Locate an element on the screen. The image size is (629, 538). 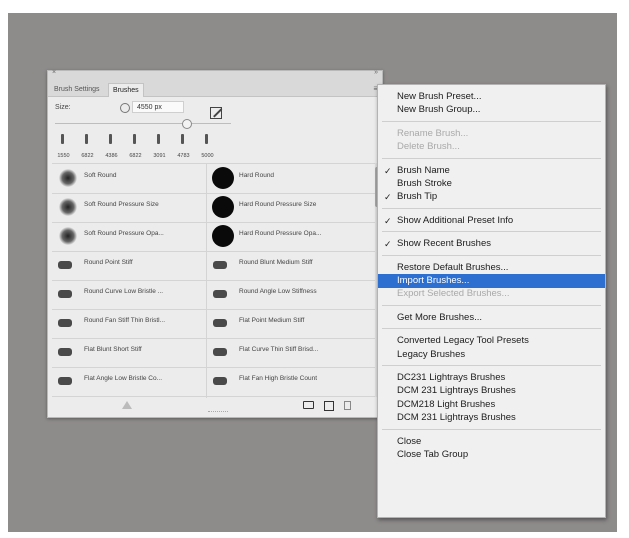
menu-item: Converted Legacy Tool Presets is located at coordinates (491, 341).